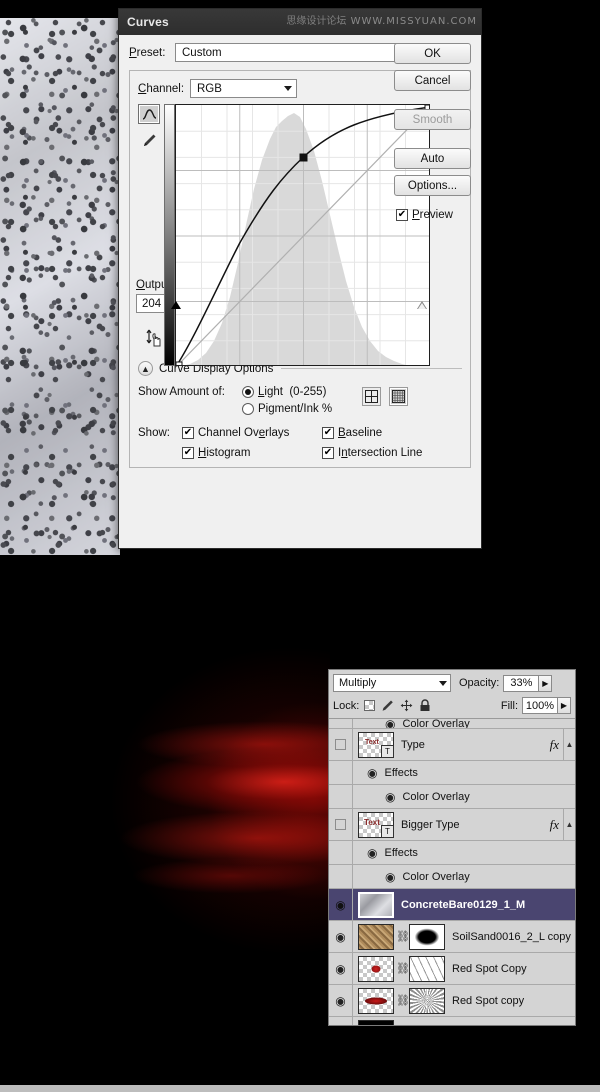  Describe the element at coordinates (161, 88) in the screenshot. I see `channel-label: Channel:` at that location.